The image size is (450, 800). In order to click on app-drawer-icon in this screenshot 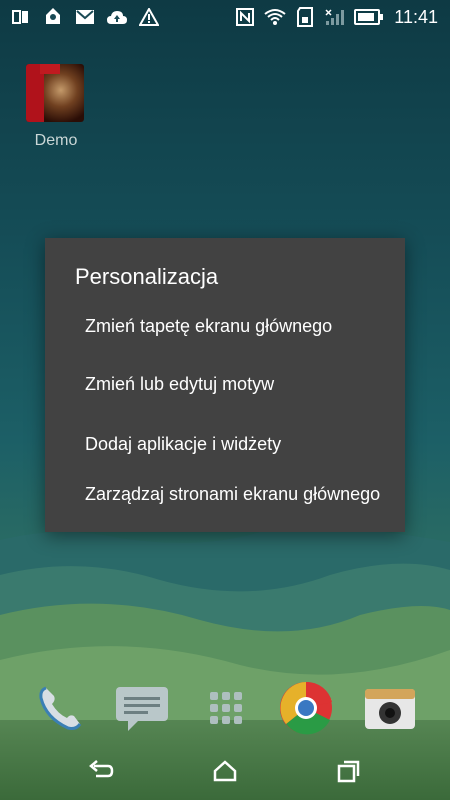, I will do `click(226, 708)`.